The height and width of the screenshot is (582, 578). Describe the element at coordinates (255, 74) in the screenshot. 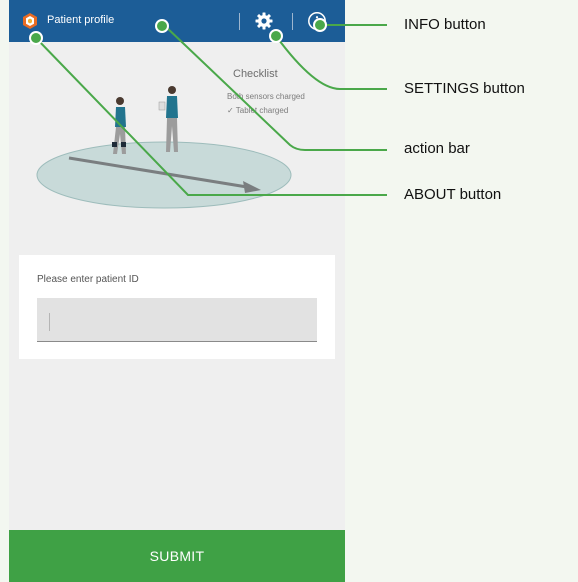

I see `checklist-title: Checklist` at that location.